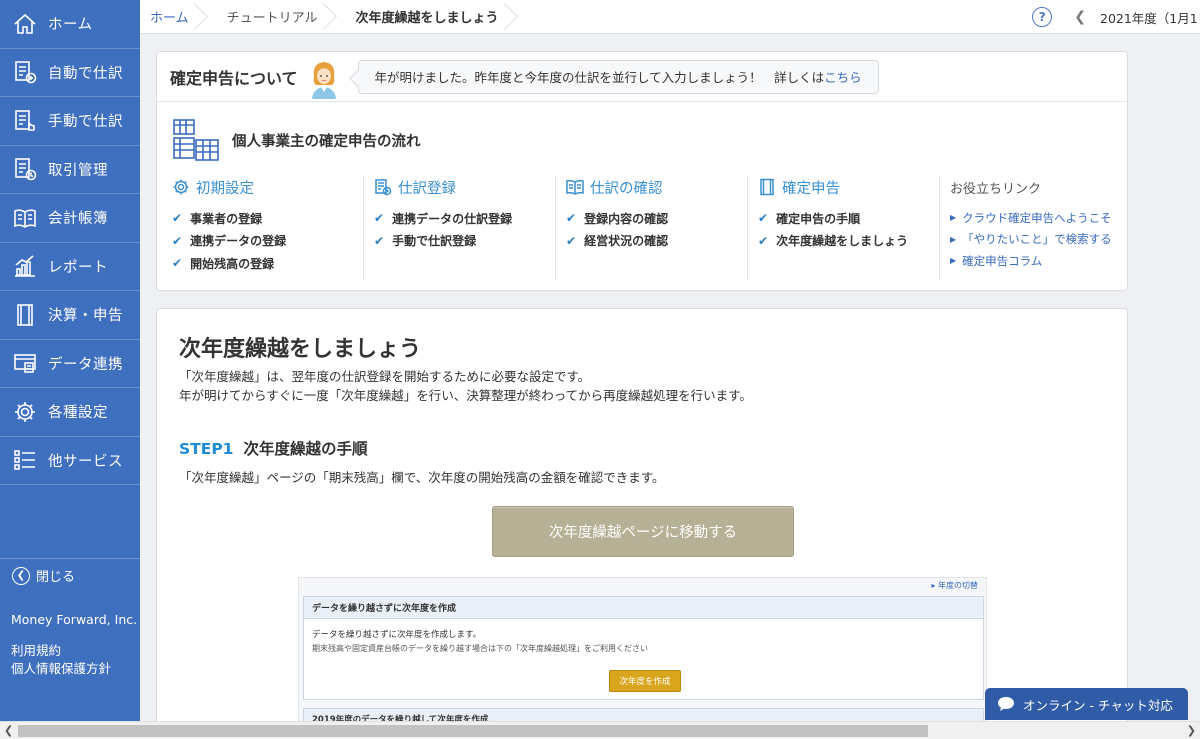 The width and height of the screenshot is (1200, 739). I want to click on step-title: 次年度繰越の手順, so click(305, 449).